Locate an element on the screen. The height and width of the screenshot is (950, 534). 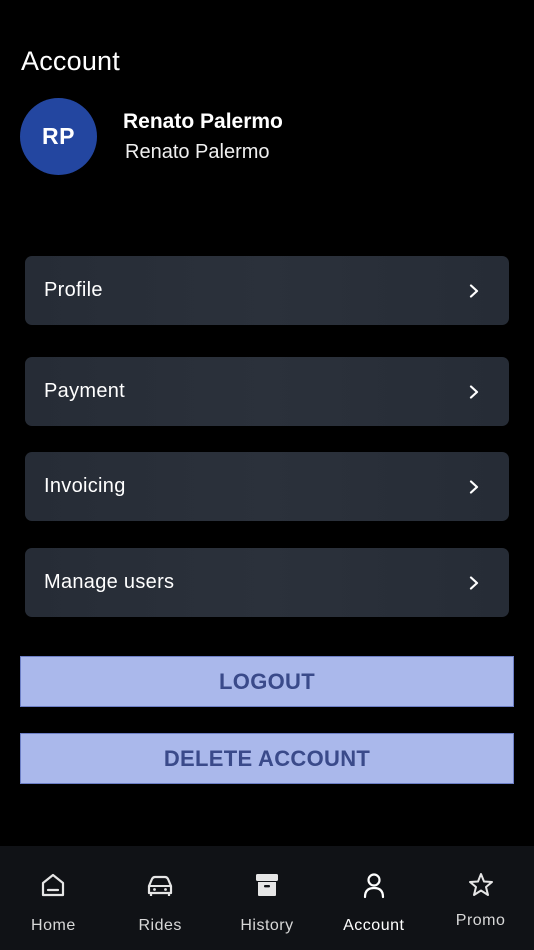
menu-item-manage-users: Manage users is located at coordinates (267, 582).